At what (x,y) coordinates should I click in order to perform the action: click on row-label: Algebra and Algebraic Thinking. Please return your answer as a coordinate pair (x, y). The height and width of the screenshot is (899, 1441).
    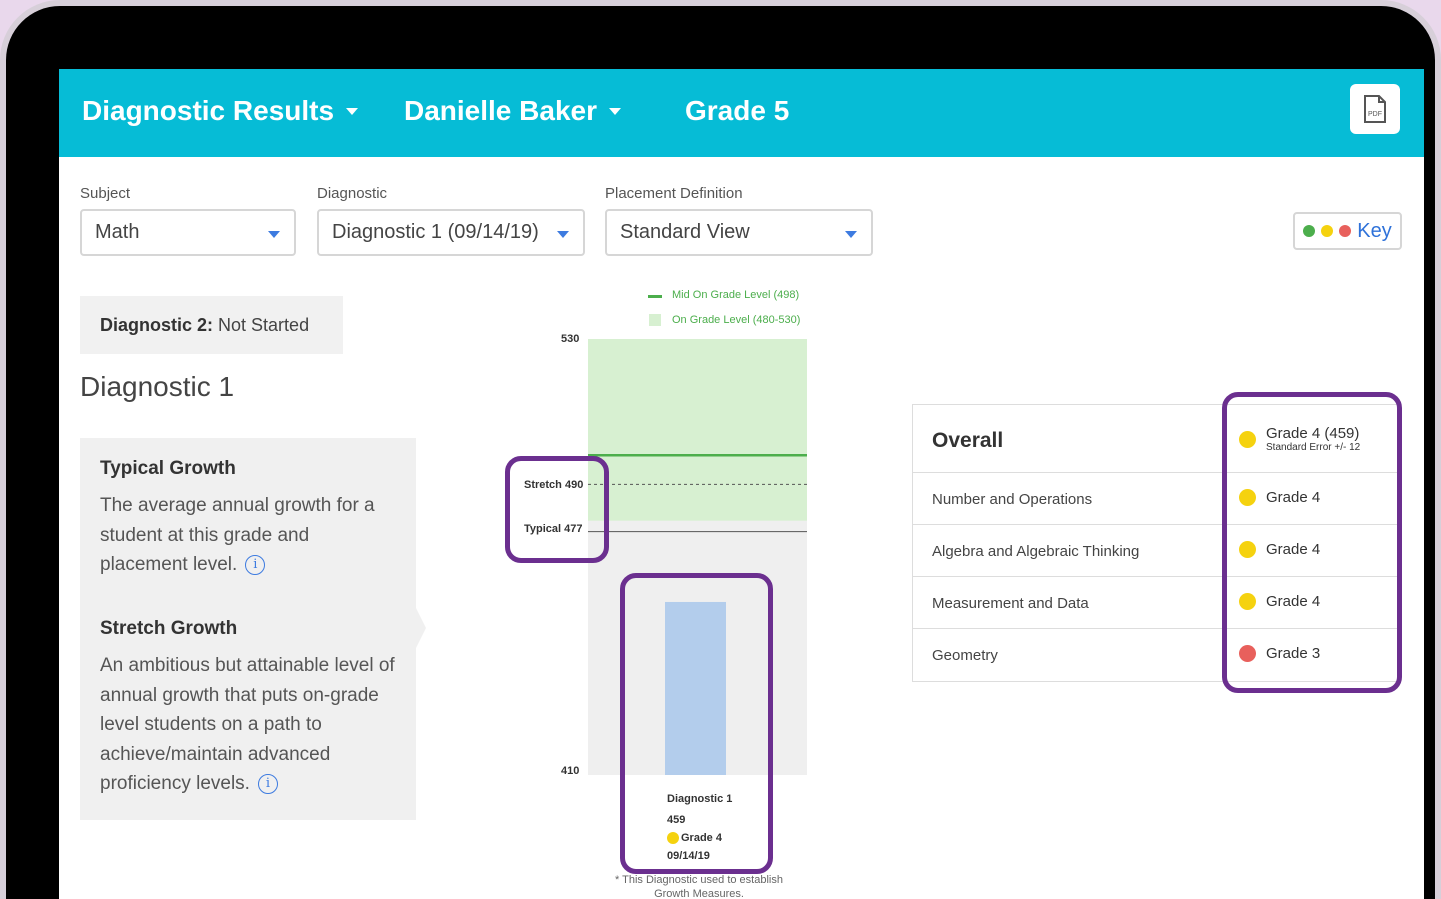
    Looking at the image, I should click on (1036, 551).